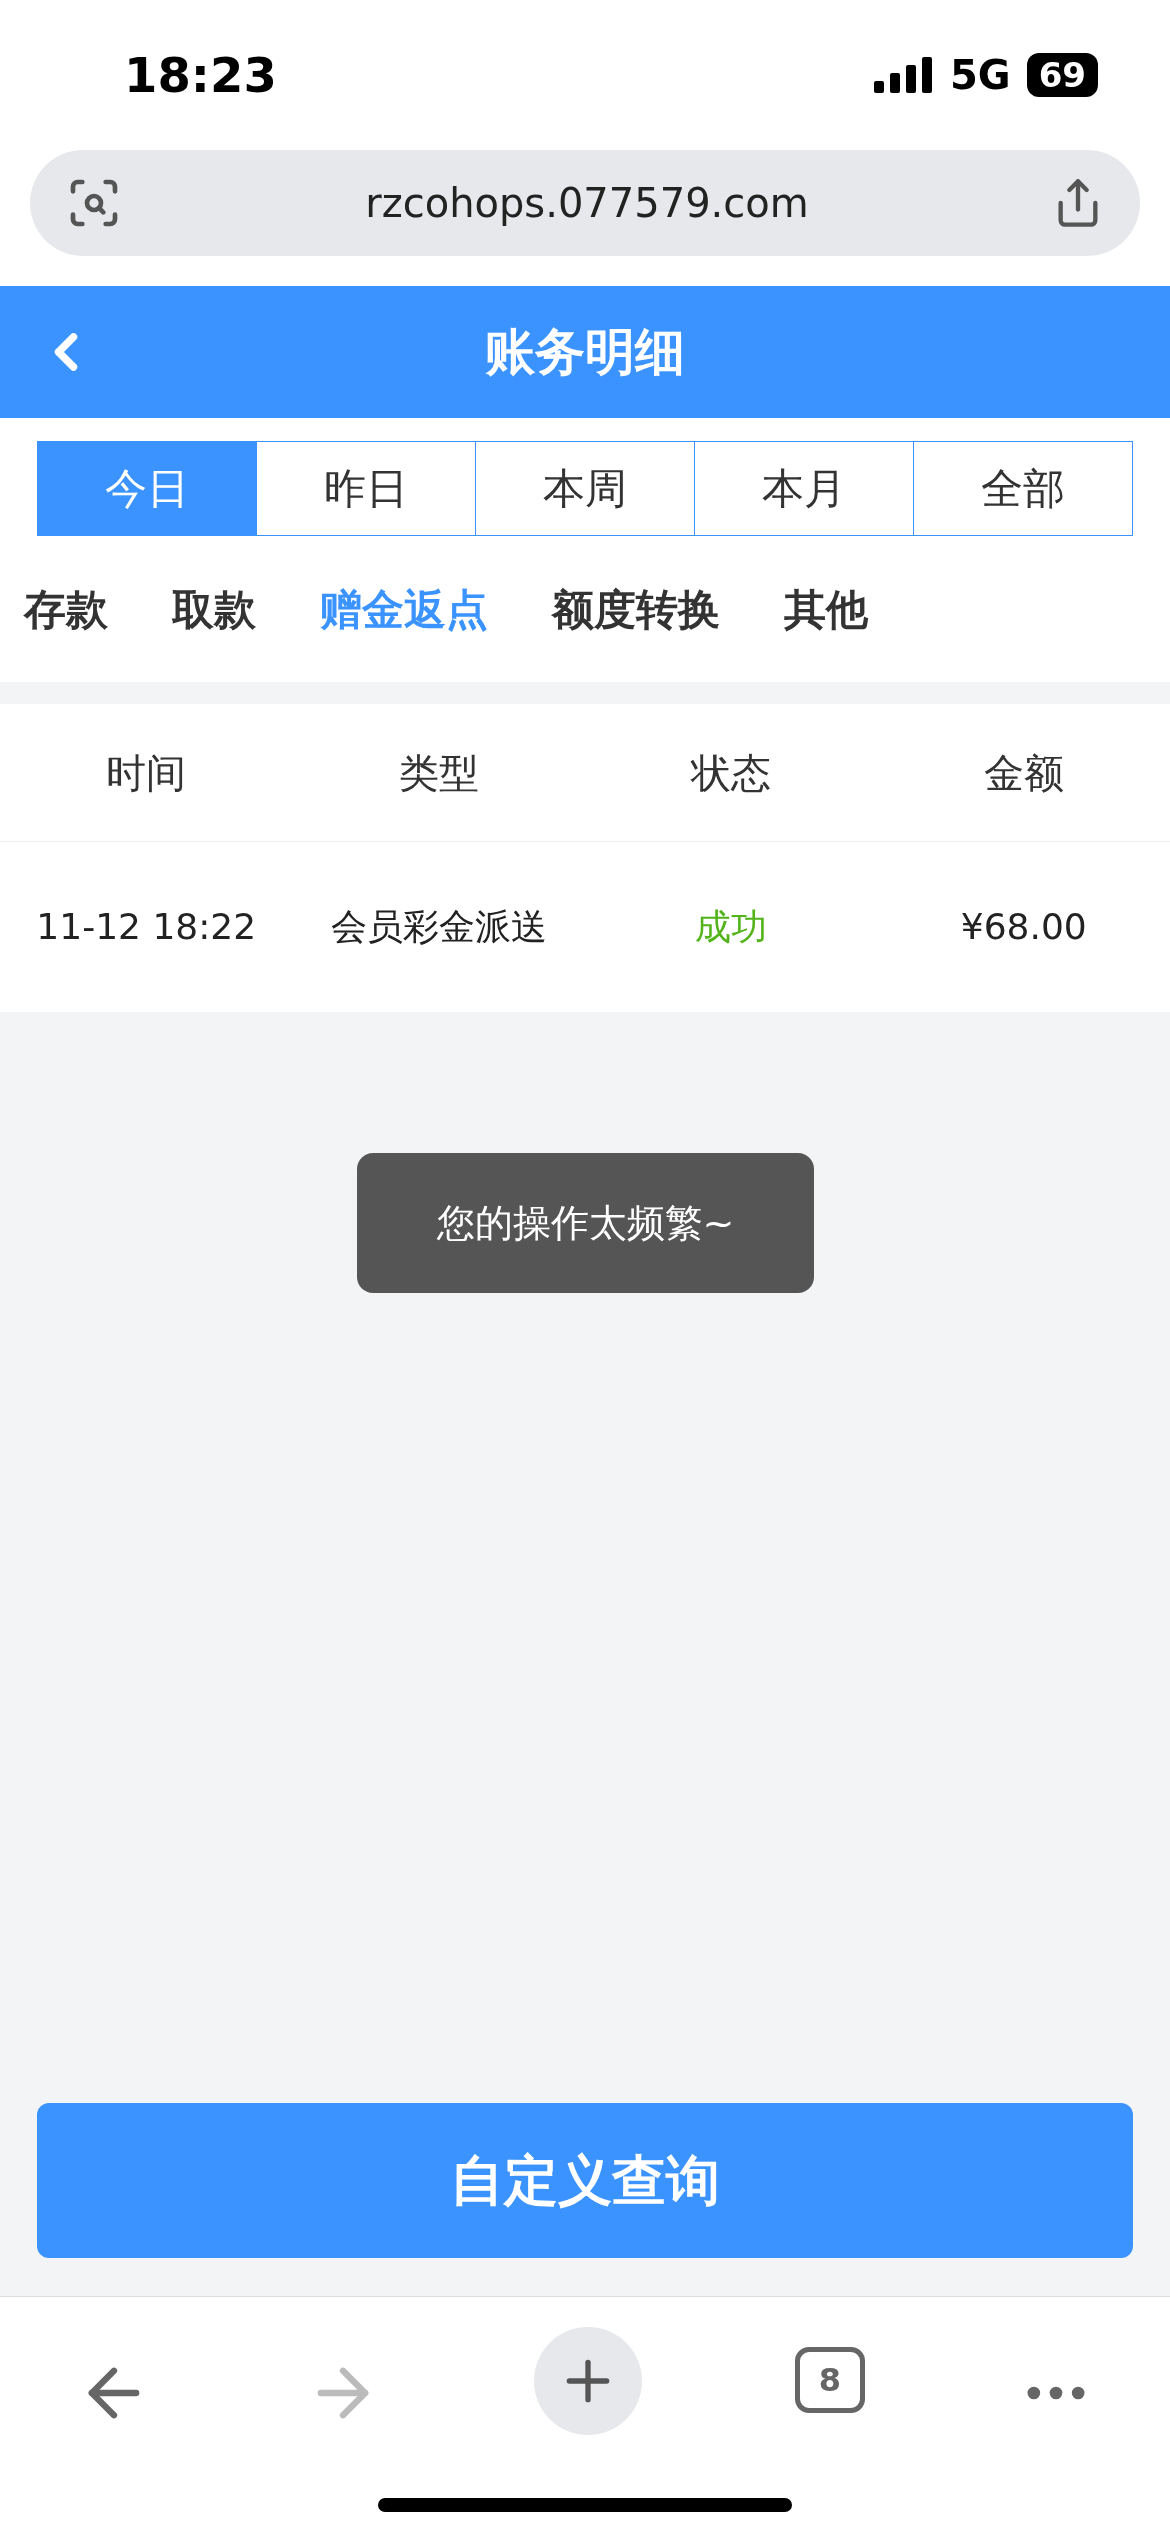  I want to click on url-text: rzcohops.077579.com, so click(587, 203).